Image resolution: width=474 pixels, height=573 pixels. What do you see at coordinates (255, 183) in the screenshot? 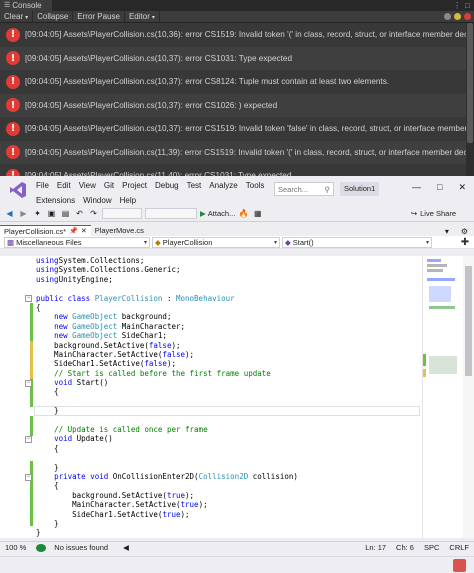
I see `menu-item-tools: Tools` at bounding box center [255, 183].